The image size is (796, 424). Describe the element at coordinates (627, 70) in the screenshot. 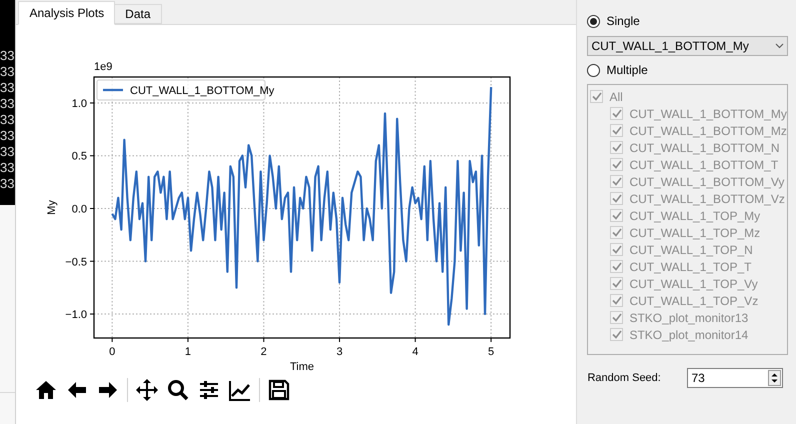

I see `radio-label: Multiple` at that location.